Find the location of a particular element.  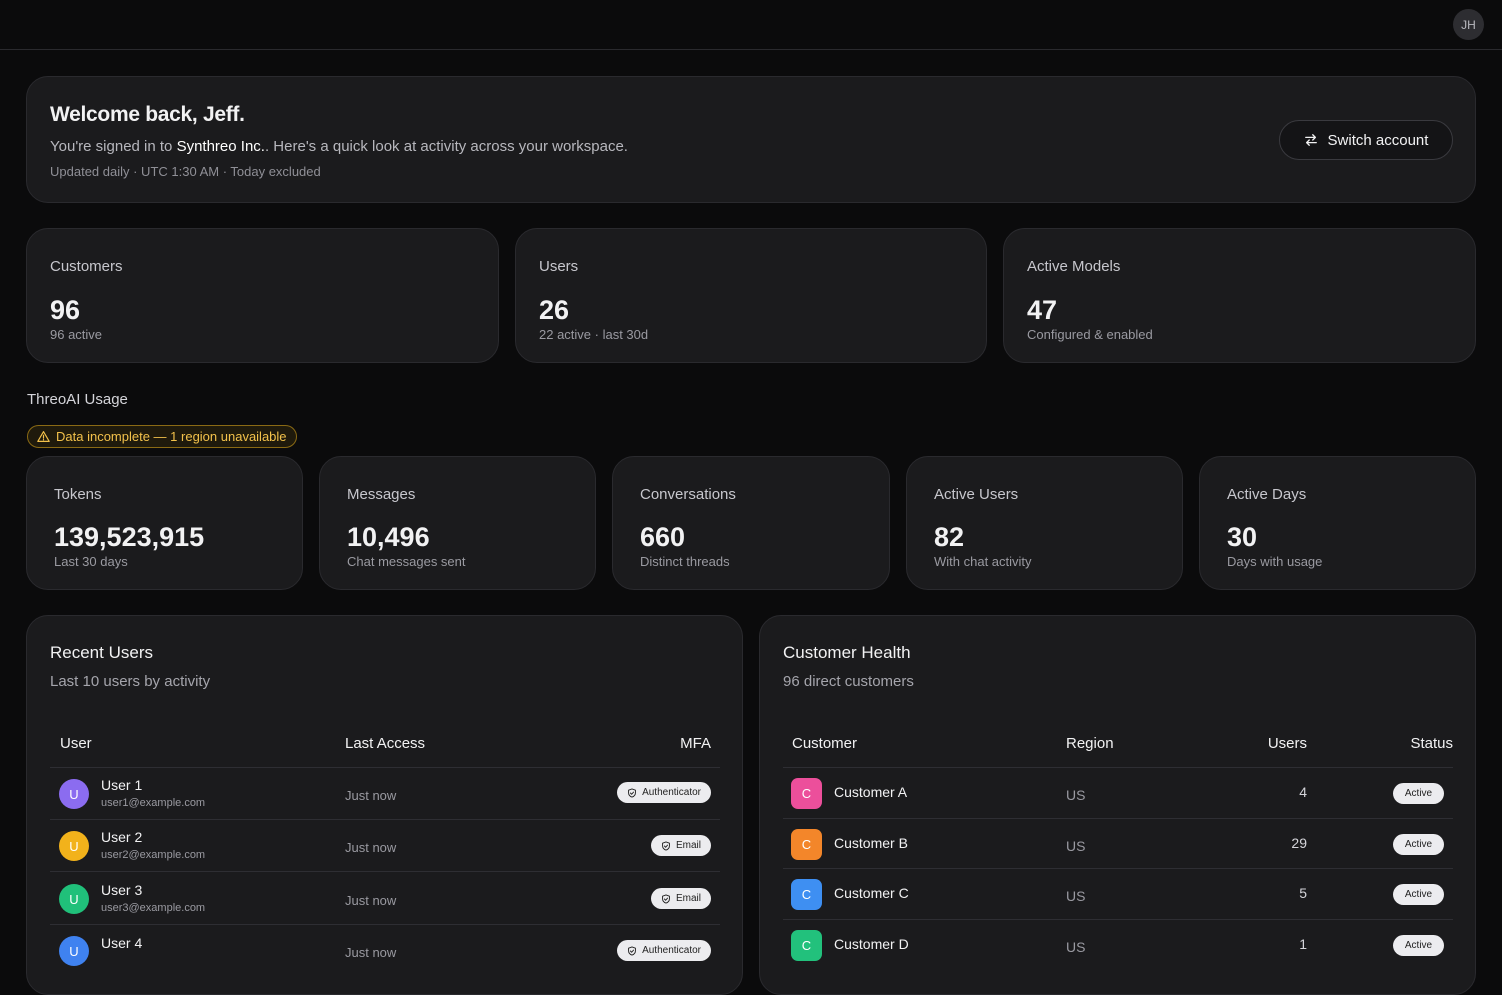

user-email: user2@example.com is located at coordinates (153, 855).